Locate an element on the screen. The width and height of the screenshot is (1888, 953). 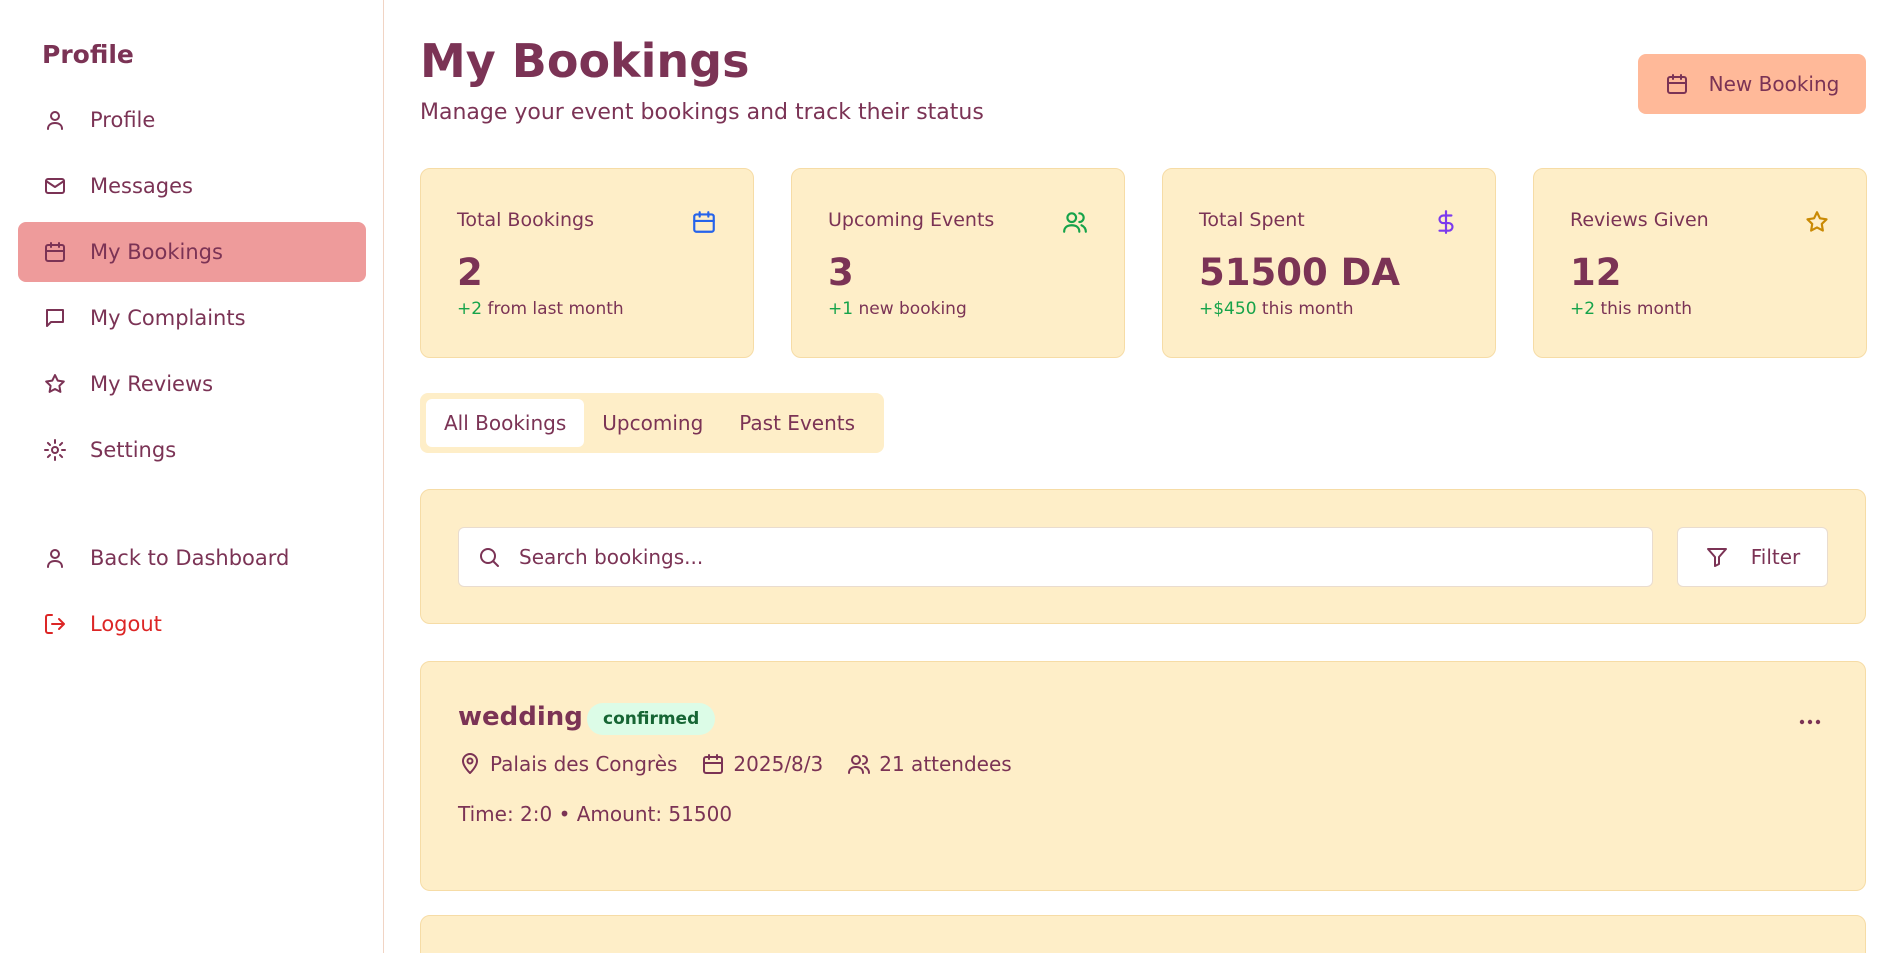
logout-button: Logout is located at coordinates (192, 624).